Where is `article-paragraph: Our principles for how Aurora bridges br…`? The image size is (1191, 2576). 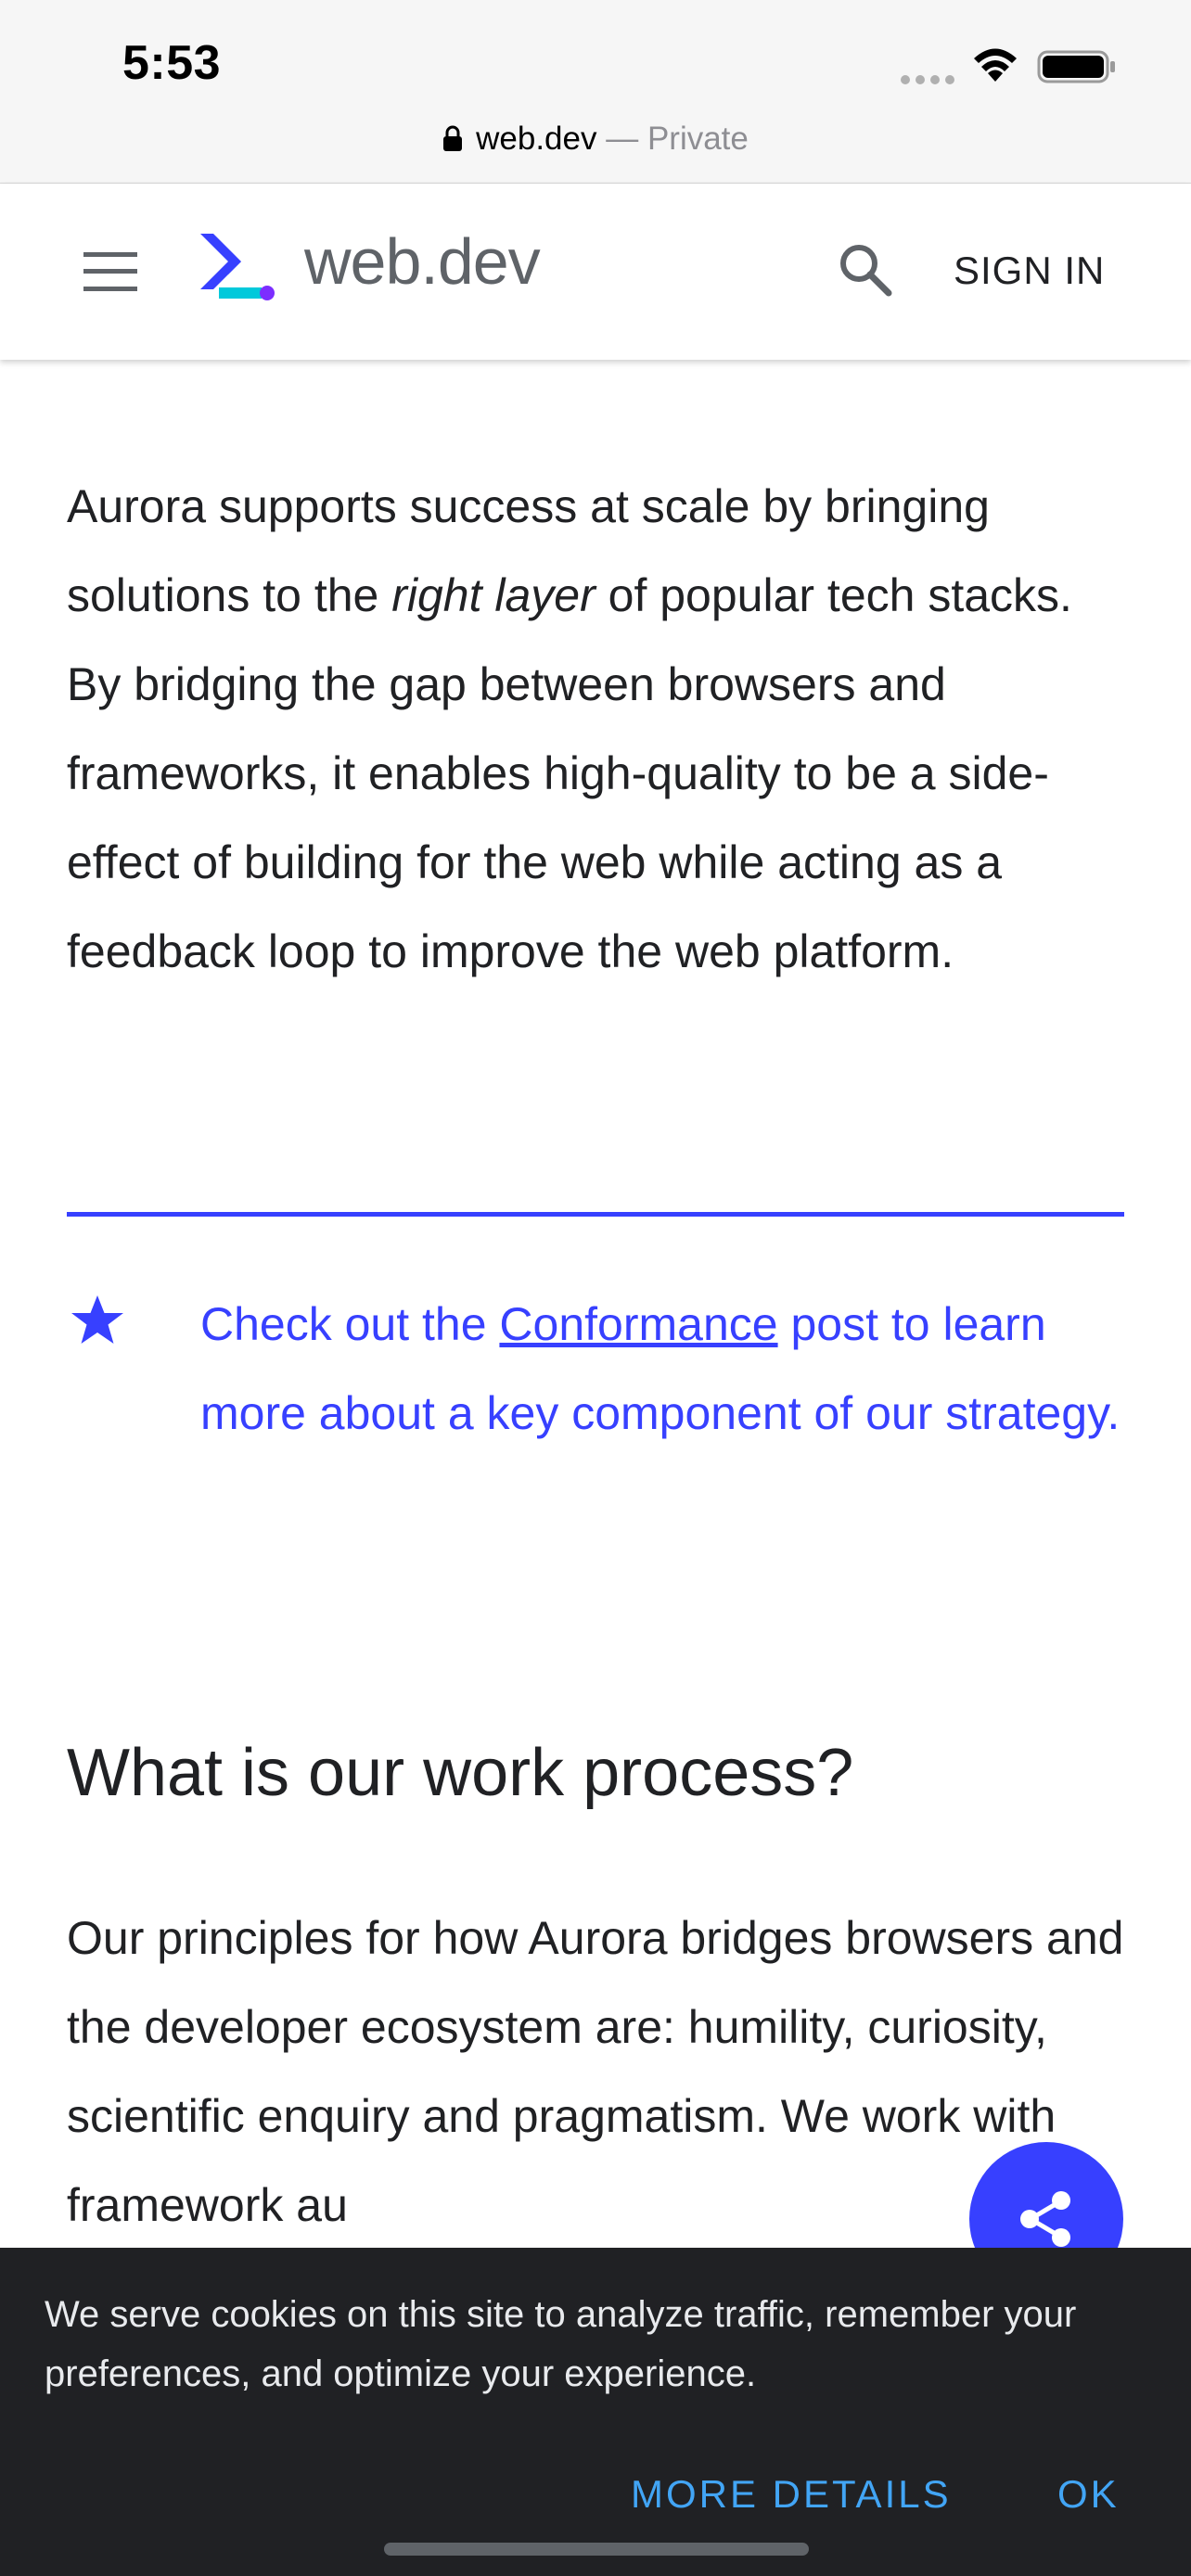
article-paragraph: Our principles for how Aurora bridges br… is located at coordinates (595, 2071).